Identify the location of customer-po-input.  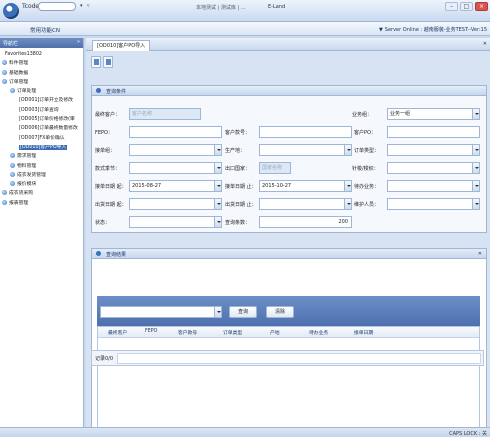
(433, 132).